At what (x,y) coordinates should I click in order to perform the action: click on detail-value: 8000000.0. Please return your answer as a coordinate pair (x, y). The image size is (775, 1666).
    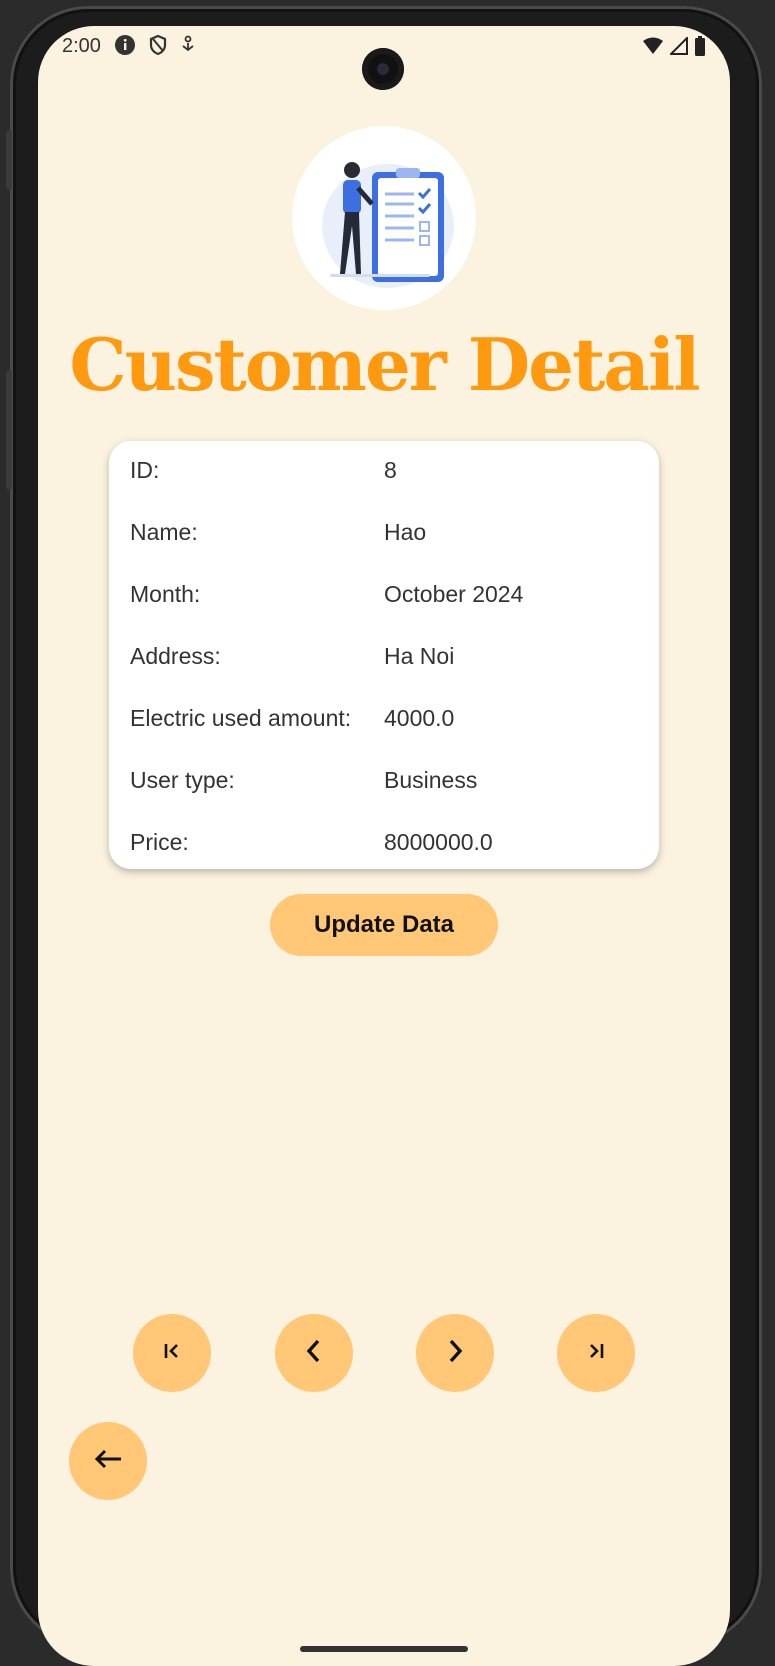
    Looking at the image, I should click on (438, 842).